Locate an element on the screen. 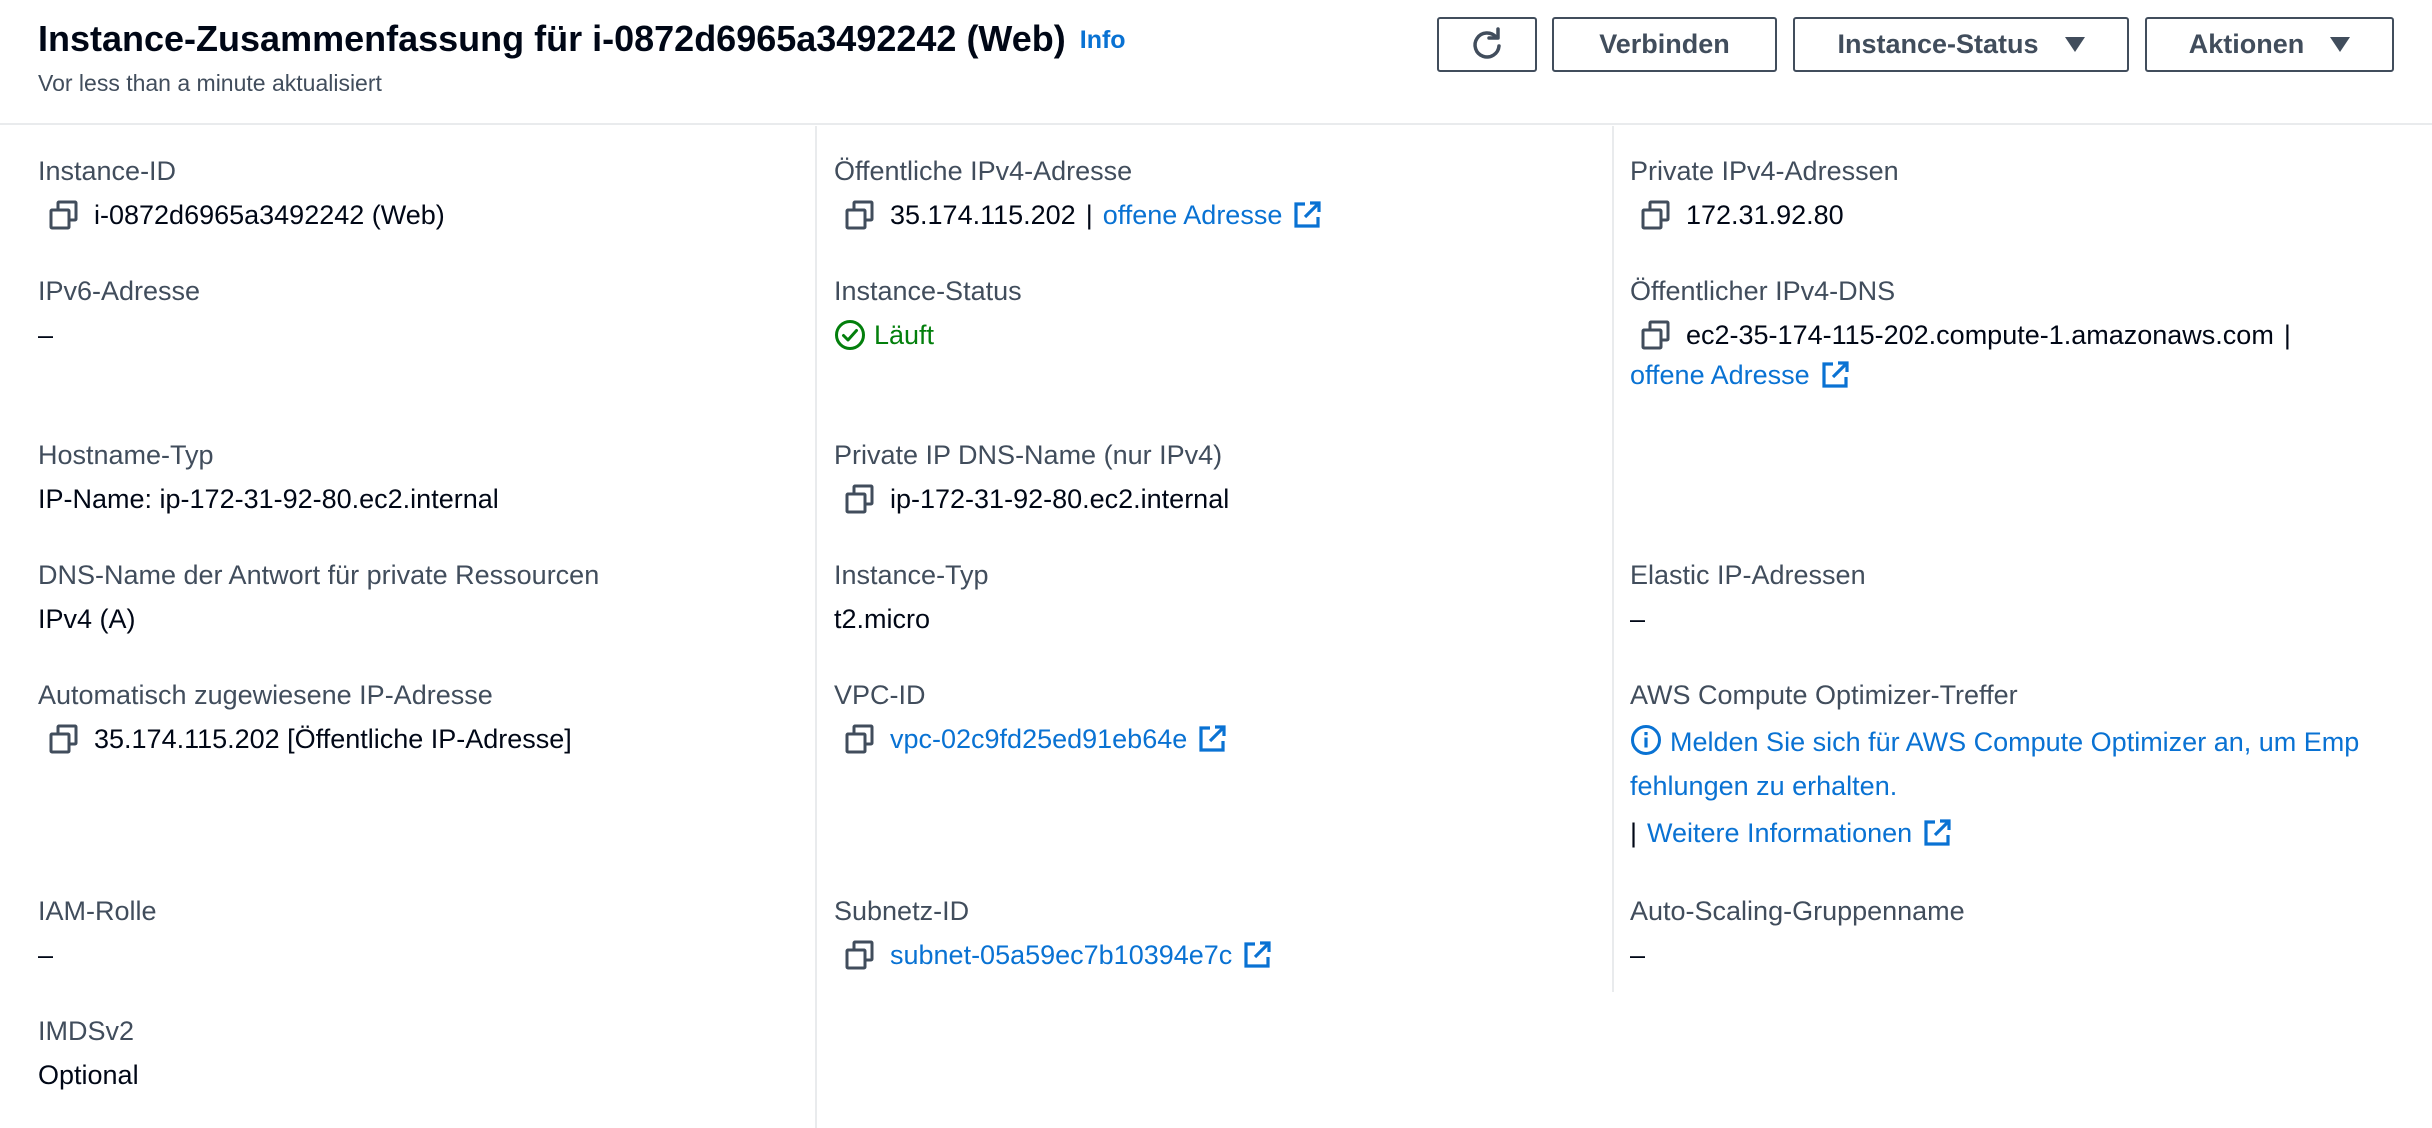 The image size is (2432, 1128). ipv6-label: IPv6-Adresse is located at coordinates (119, 291).